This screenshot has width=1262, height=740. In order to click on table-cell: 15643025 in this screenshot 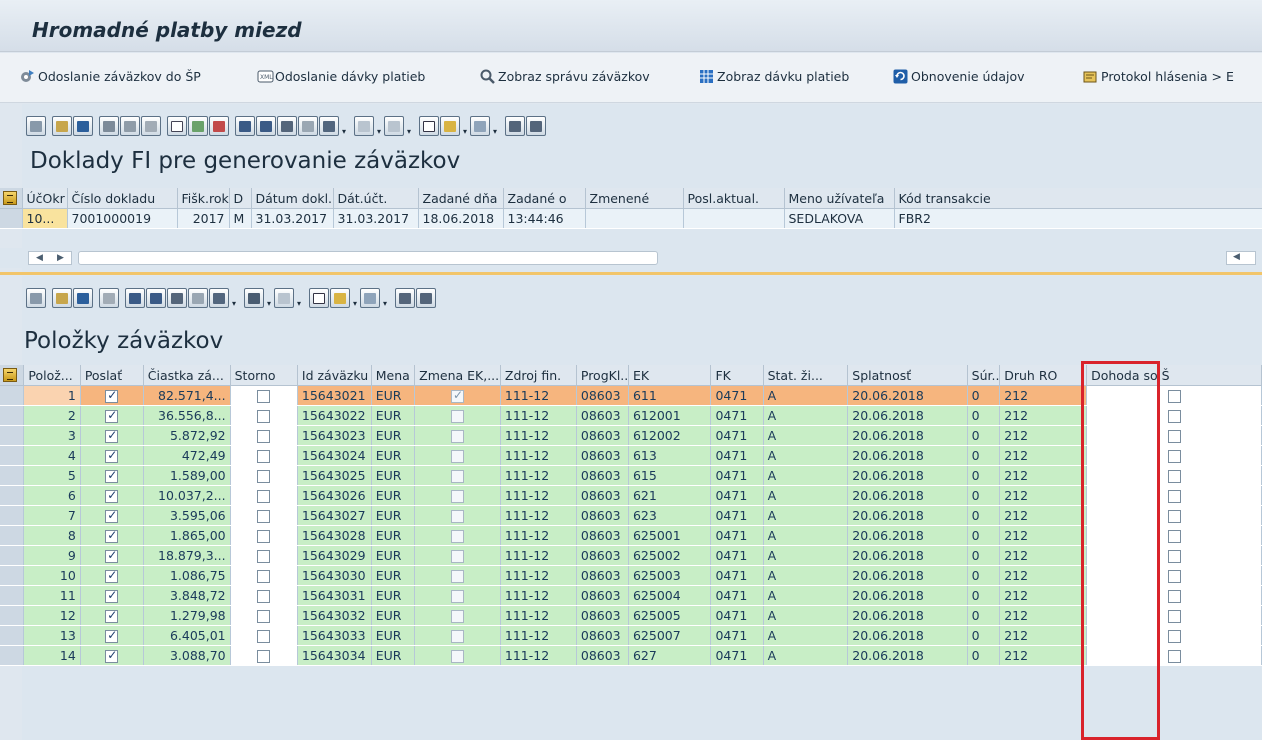, I will do `click(334, 475)`.